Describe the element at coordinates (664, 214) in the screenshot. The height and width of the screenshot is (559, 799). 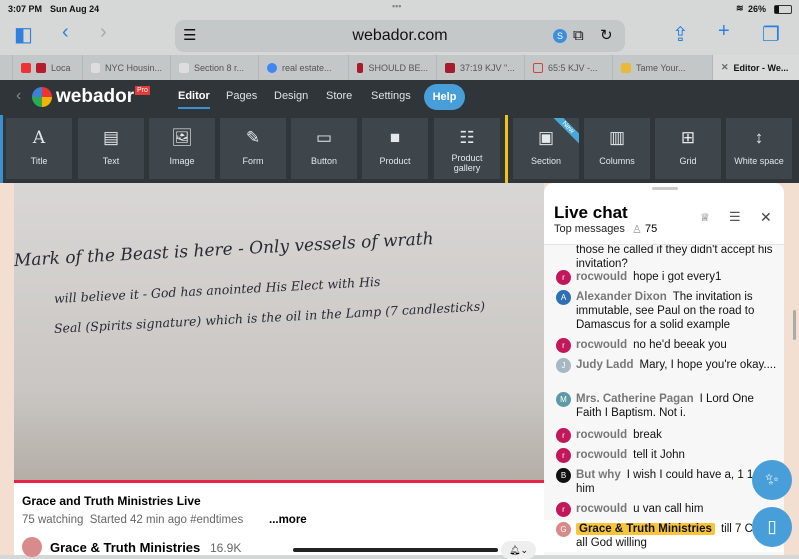
I see `chat-header: Live chat Top messages ♙ 75 ♕ ☰ ✕` at that location.